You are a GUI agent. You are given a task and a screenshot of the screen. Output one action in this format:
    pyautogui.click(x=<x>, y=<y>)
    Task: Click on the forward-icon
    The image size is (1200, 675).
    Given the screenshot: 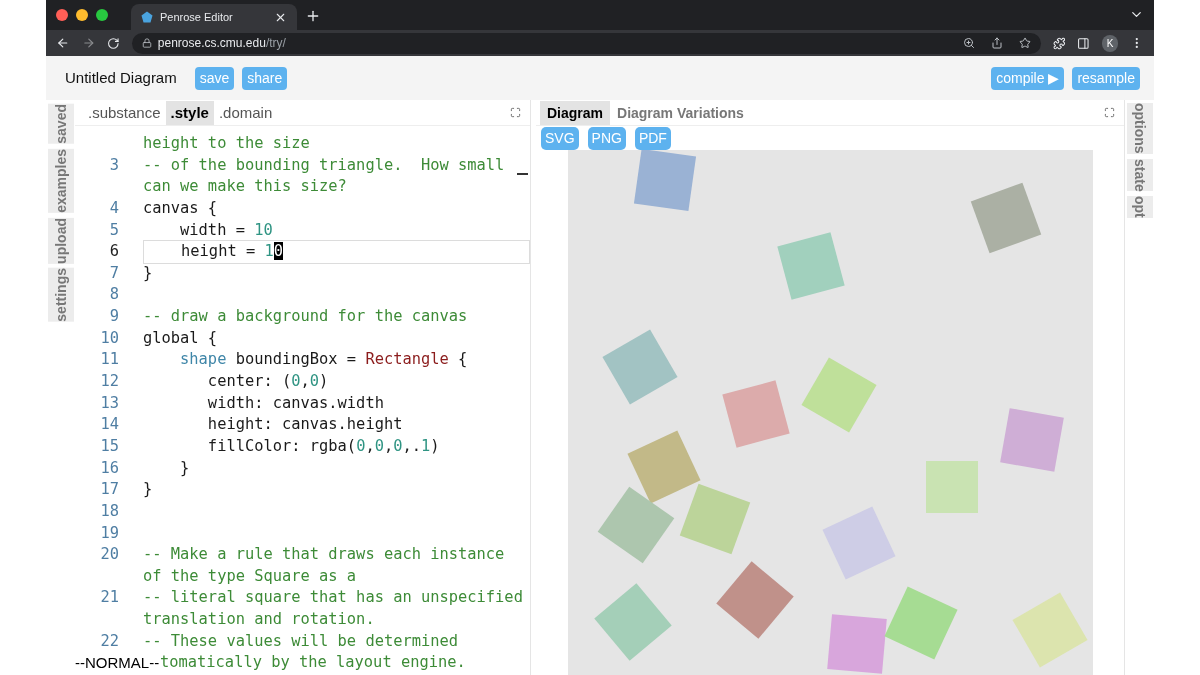 What is the action you would take?
    pyautogui.click(x=88, y=43)
    